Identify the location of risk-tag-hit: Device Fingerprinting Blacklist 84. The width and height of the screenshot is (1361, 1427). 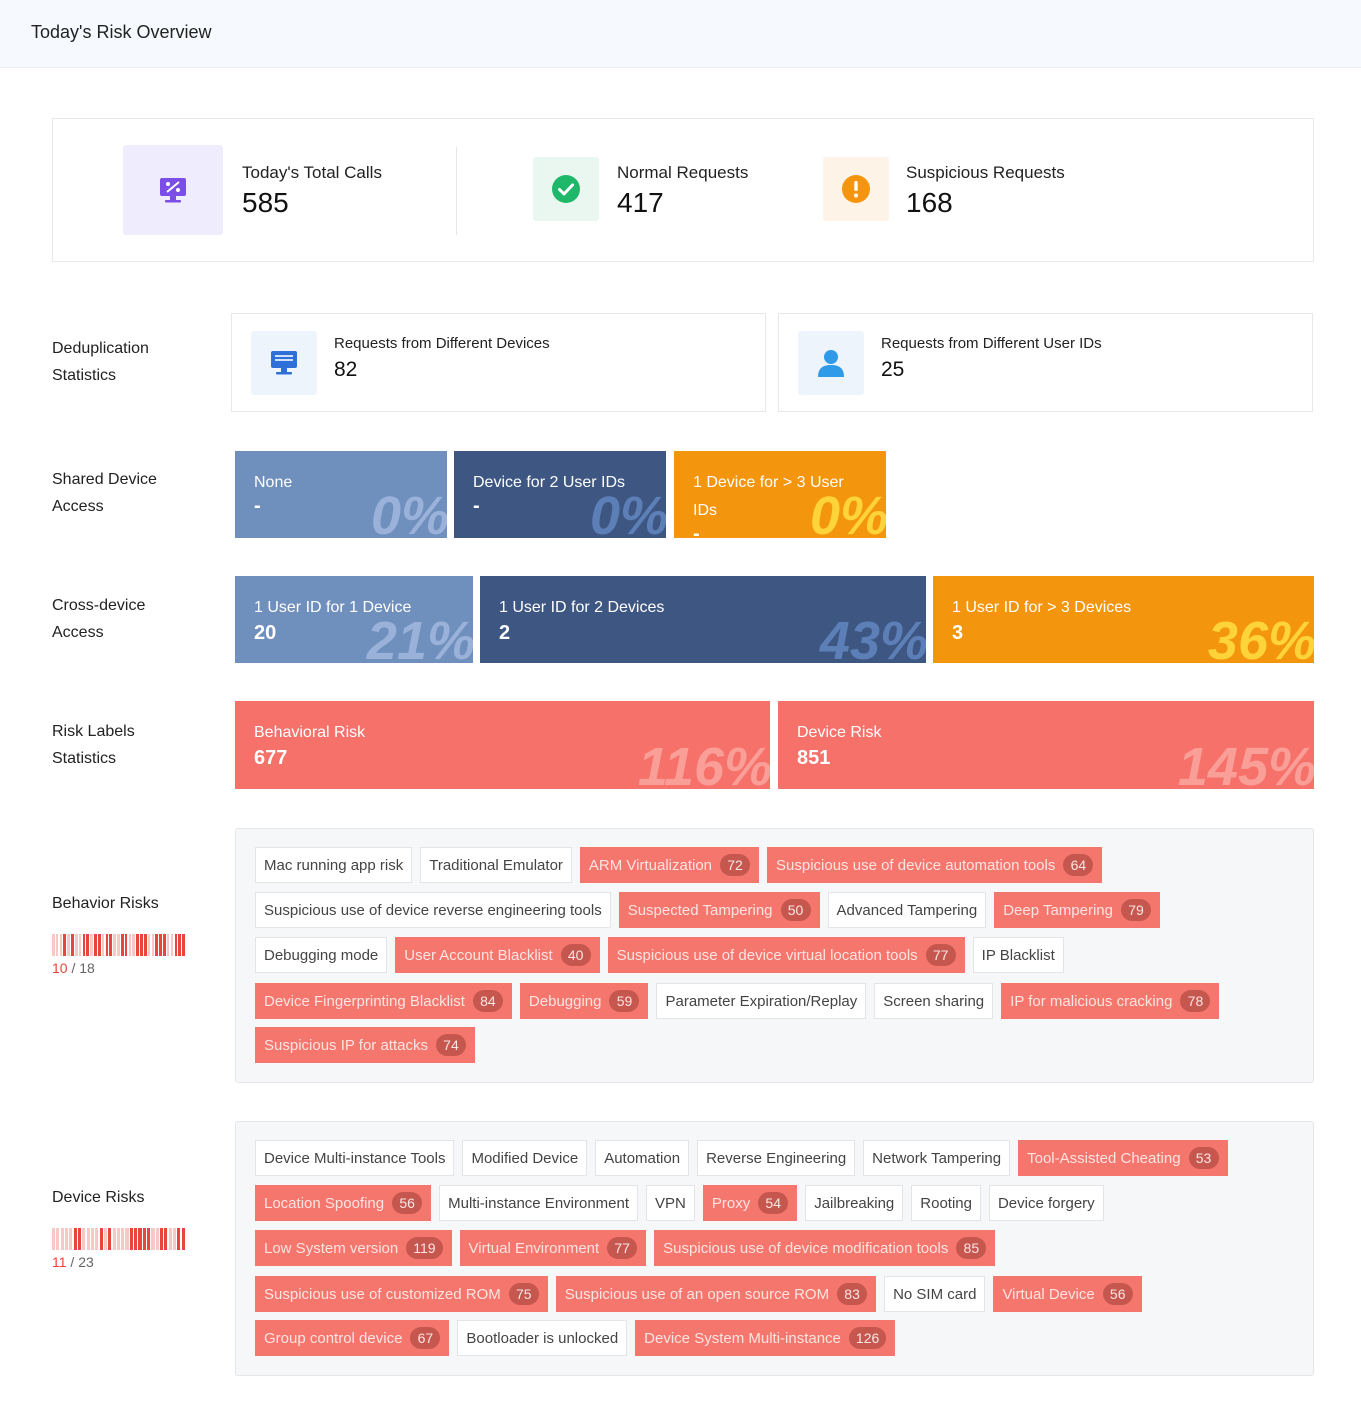
(383, 1001).